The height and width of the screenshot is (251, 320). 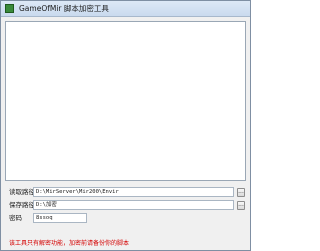 I want to click on window-title: GameOfMir 脚本加密工具, so click(x=64, y=8).